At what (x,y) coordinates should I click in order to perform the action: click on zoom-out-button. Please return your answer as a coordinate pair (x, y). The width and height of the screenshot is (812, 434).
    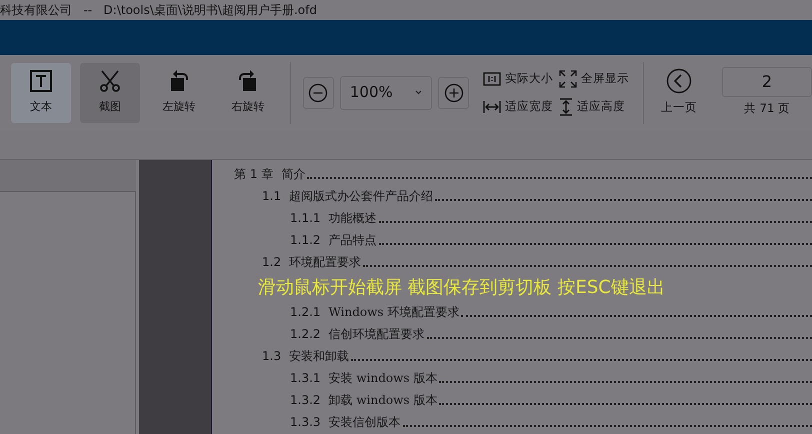
    Looking at the image, I should click on (318, 92).